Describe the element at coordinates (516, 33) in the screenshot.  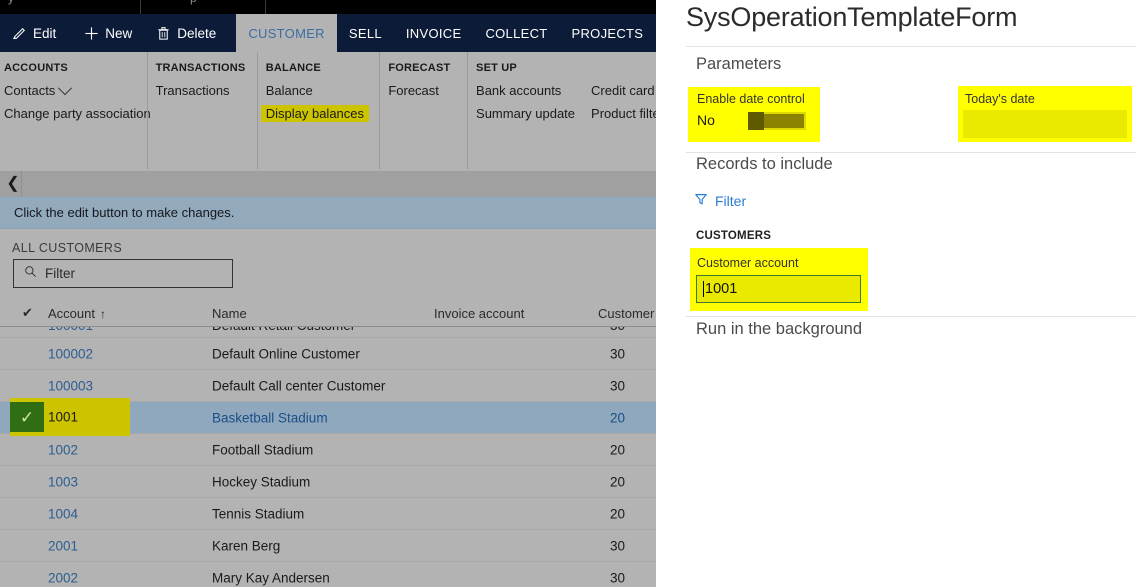
I see `tab-collect: COLLECT` at that location.